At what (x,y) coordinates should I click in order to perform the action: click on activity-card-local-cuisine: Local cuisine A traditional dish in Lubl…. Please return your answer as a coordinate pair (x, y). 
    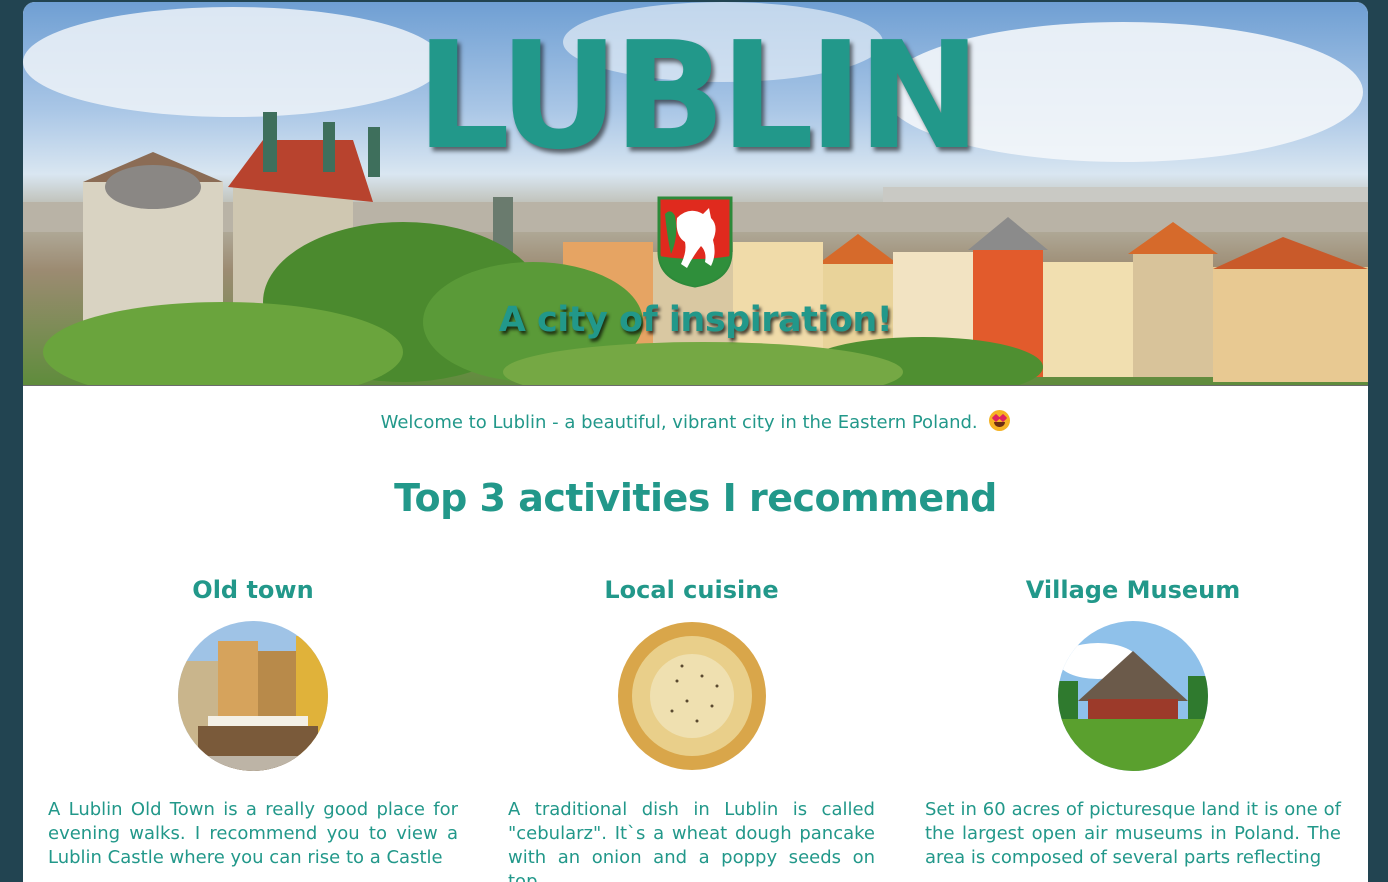
    Looking at the image, I should click on (691, 729).